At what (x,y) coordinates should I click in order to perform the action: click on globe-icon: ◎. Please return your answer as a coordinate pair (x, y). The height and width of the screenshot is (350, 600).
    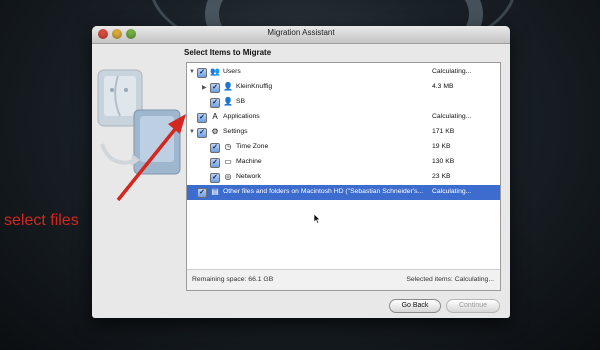
    Looking at the image, I should click on (228, 176).